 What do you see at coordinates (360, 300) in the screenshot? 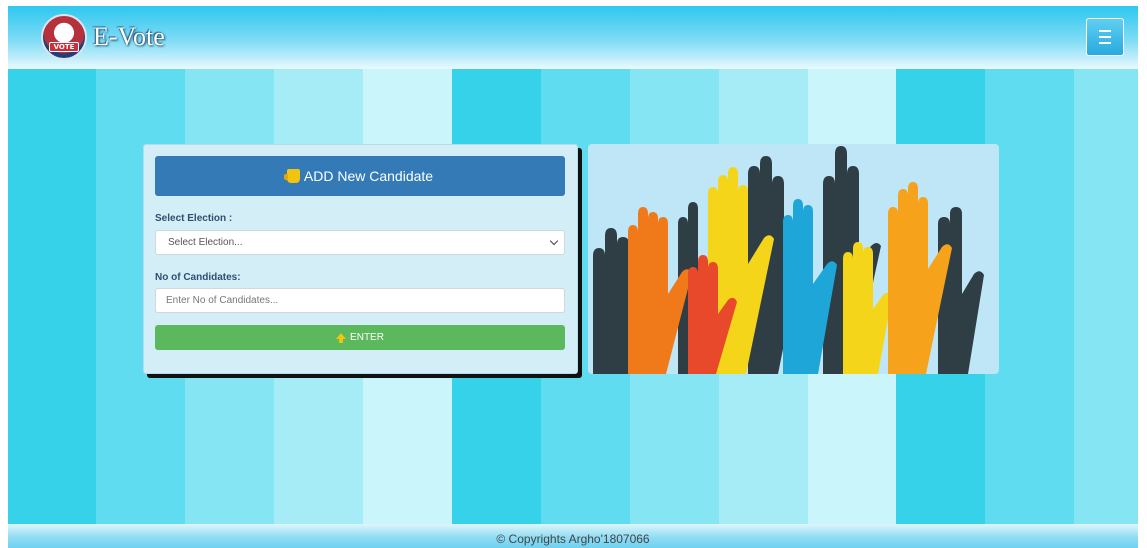
I see `candidates-input` at bounding box center [360, 300].